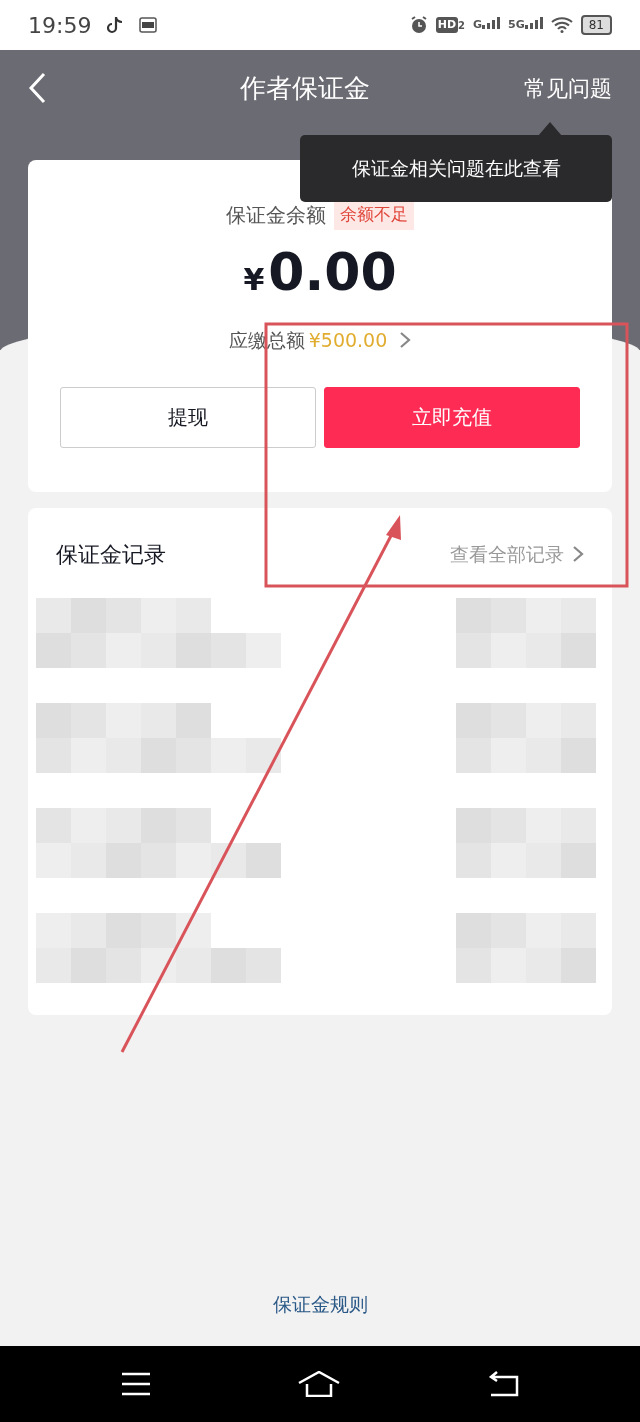 This screenshot has height=1422, width=640. Describe the element at coordinates (319, 1384) in the screenshot. I see `home-icon` at that location.